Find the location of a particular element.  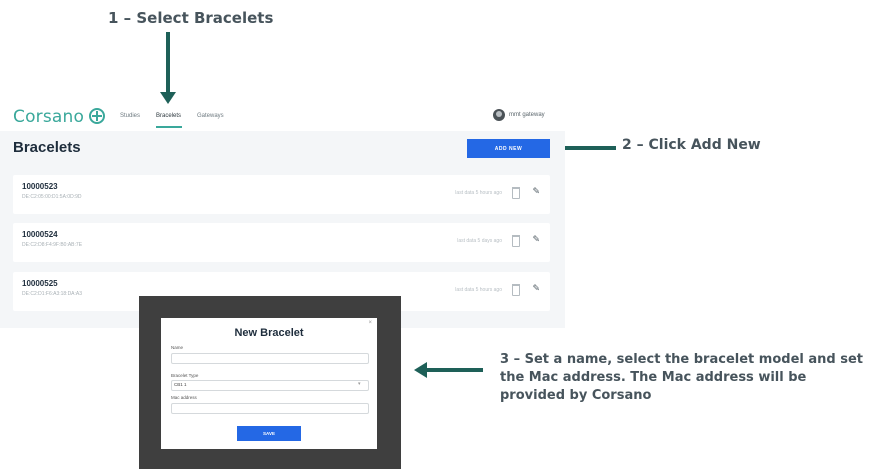

bracelet-type-select is located at coordinates (270, 385).